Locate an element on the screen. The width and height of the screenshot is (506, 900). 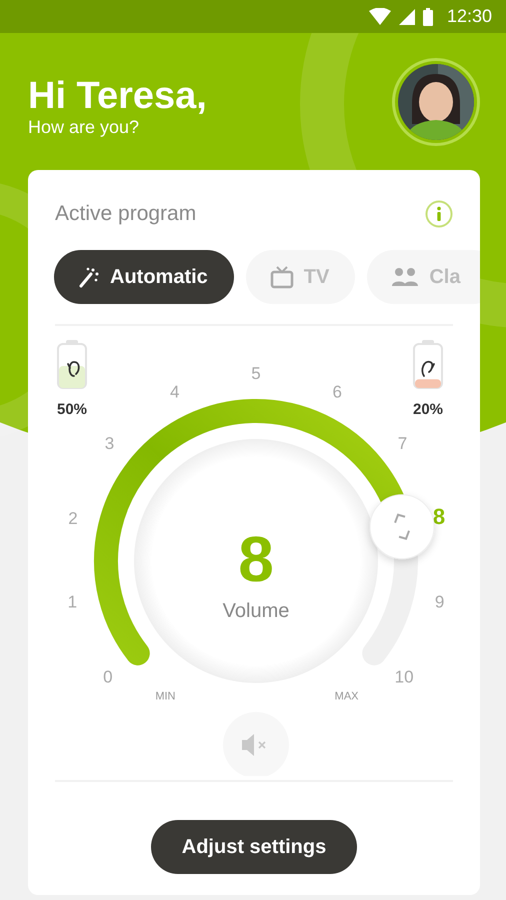
volume-tick: 3 is located at coordinates (109, 444).